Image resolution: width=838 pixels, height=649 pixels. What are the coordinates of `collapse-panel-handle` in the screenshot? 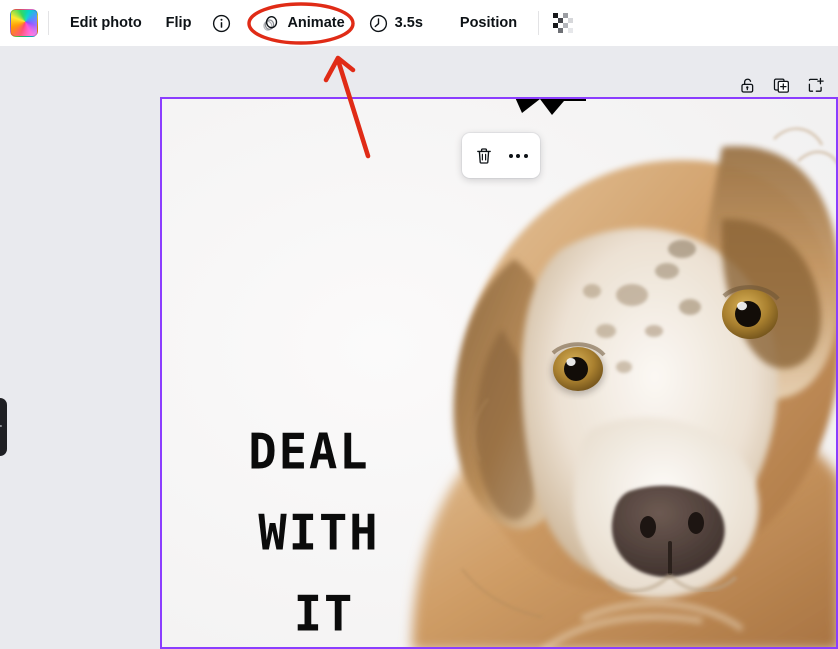 It's located at (3, 427).